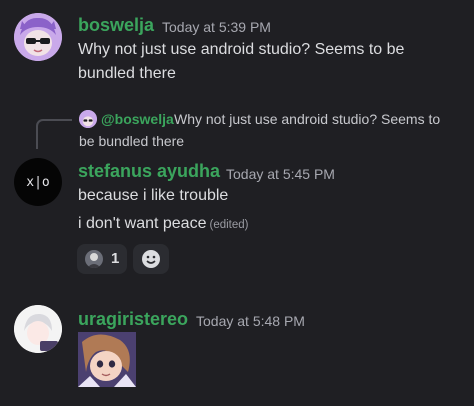  What do you see at coordinates (131, 141) in the screenshot?
I see `reply-text-line: be bundled there` at bounding box center [131, 141].